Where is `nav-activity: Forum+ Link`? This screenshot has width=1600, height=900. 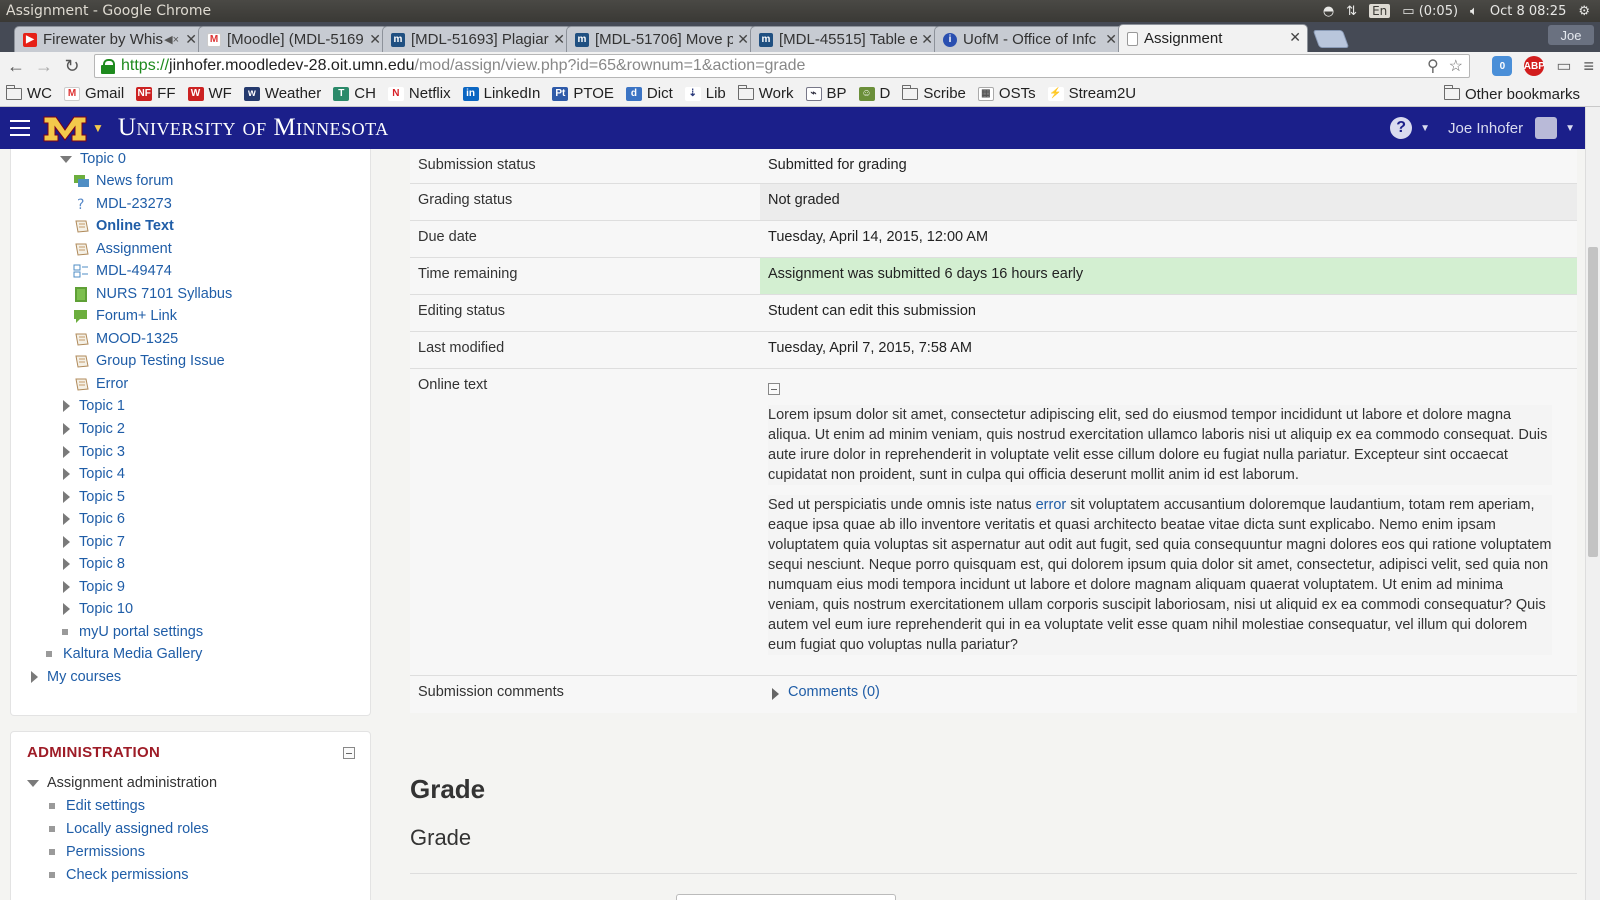
nav-activity: Forum+ Link is located at coordinates (125, 316).